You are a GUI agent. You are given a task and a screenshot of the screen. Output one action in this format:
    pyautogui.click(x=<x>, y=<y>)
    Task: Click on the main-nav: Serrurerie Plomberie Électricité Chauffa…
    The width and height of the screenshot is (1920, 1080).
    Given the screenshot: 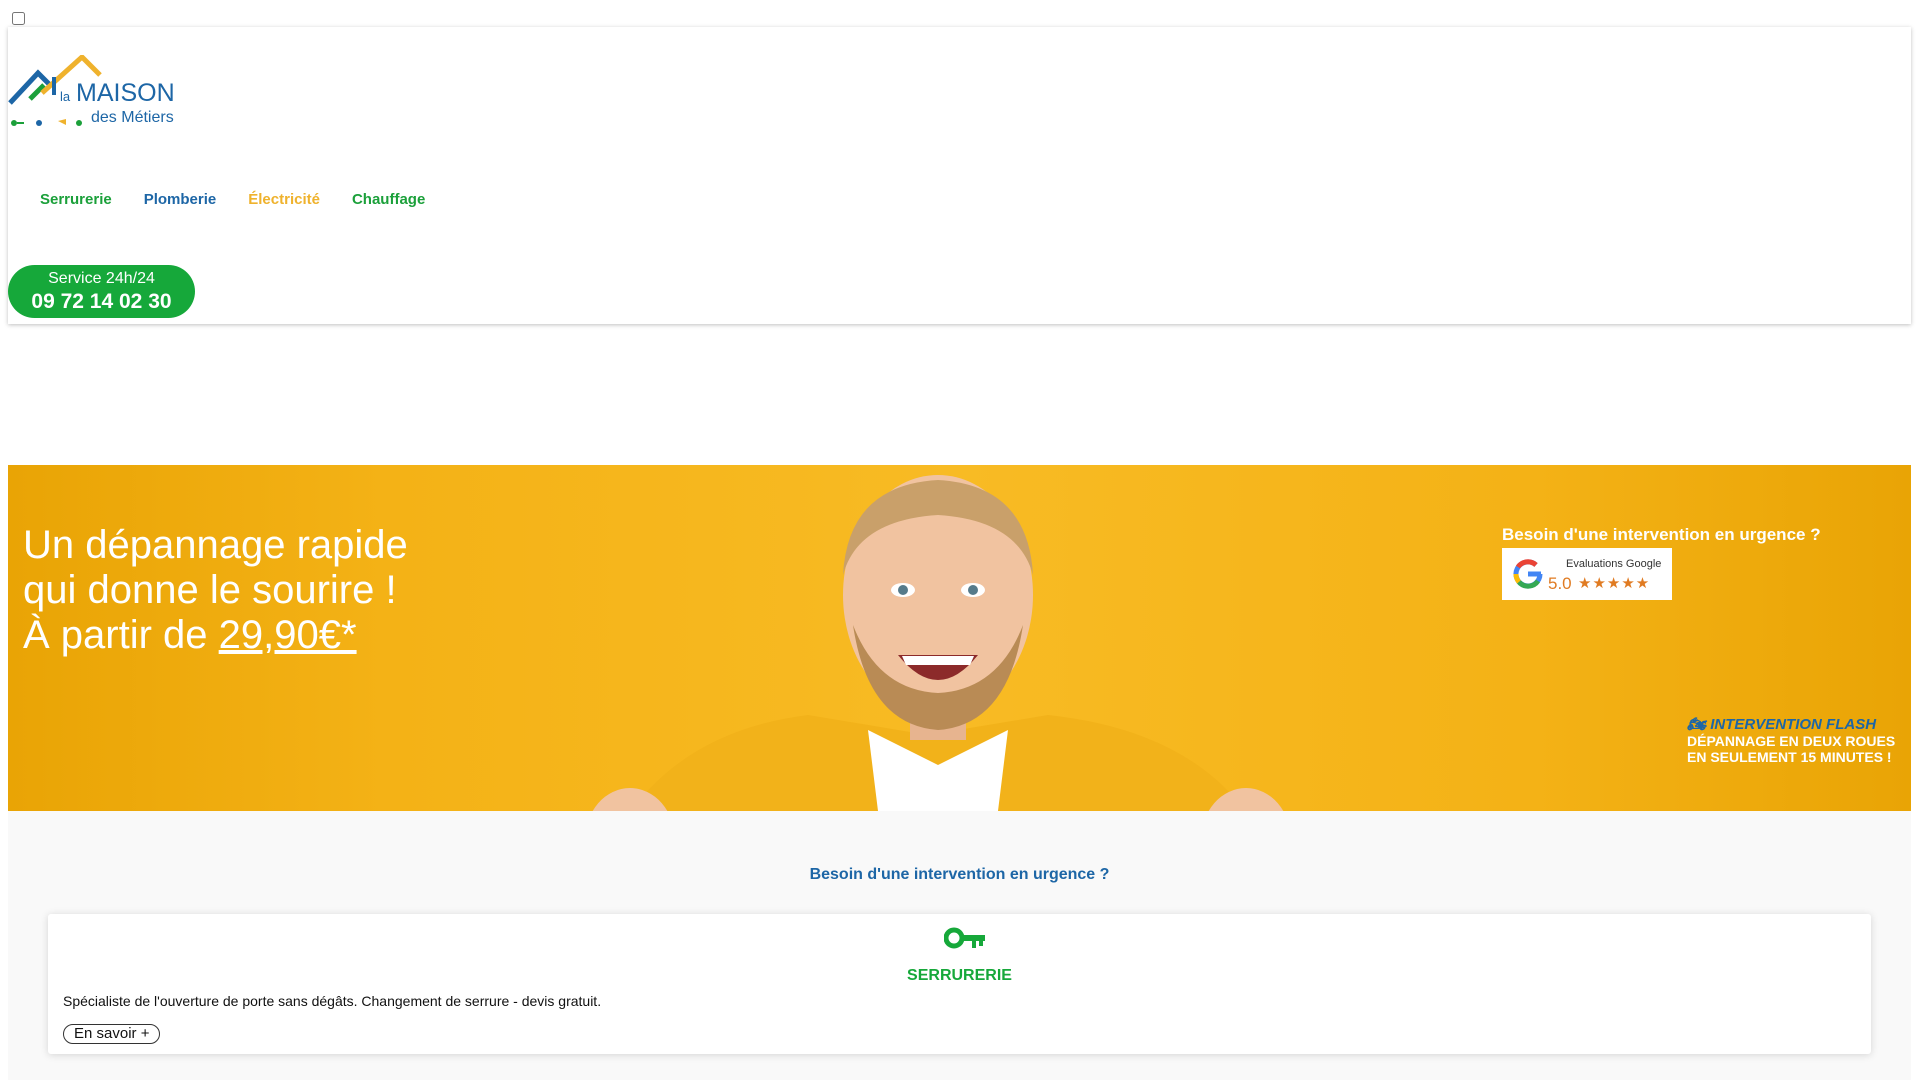 What is the action you would take?
    pyautogui.click(x=232, y=199)
    